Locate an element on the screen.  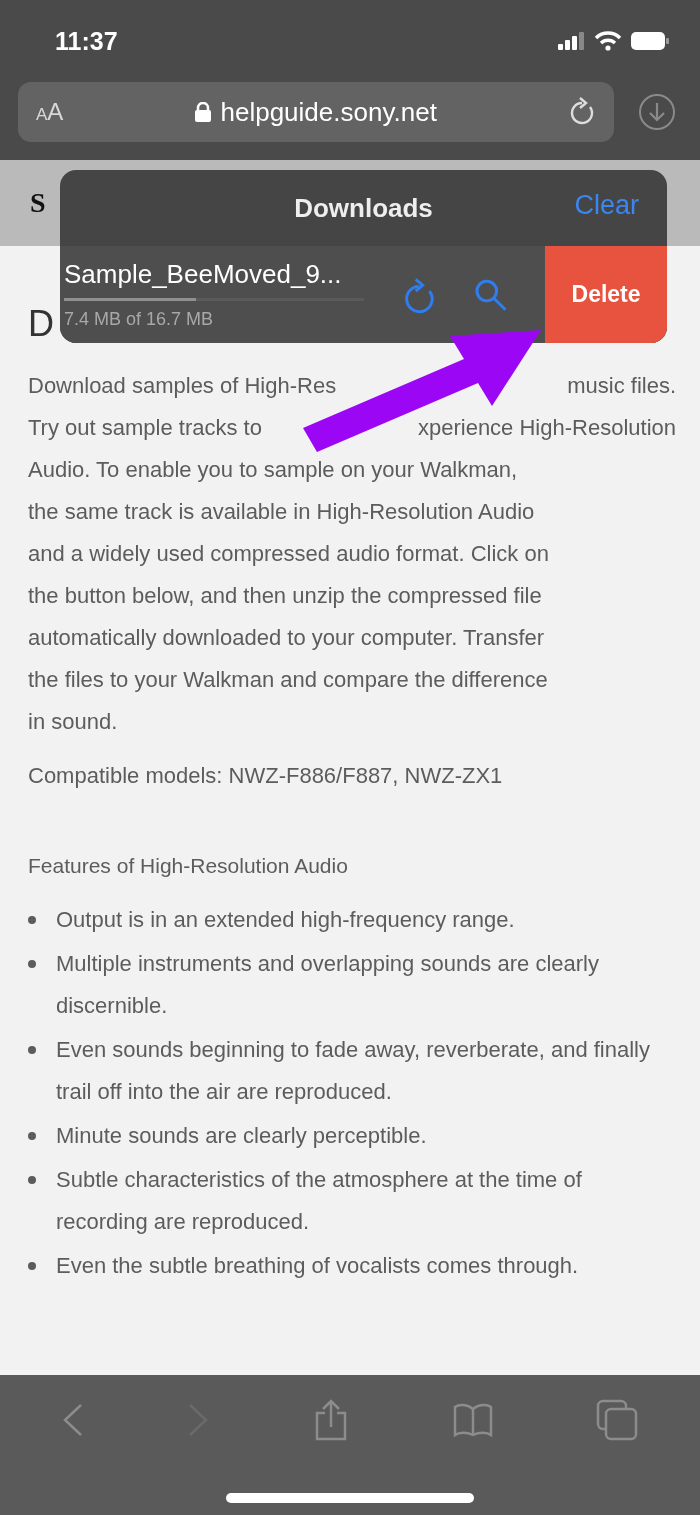
download-icon is located at coordinates (657, 112).